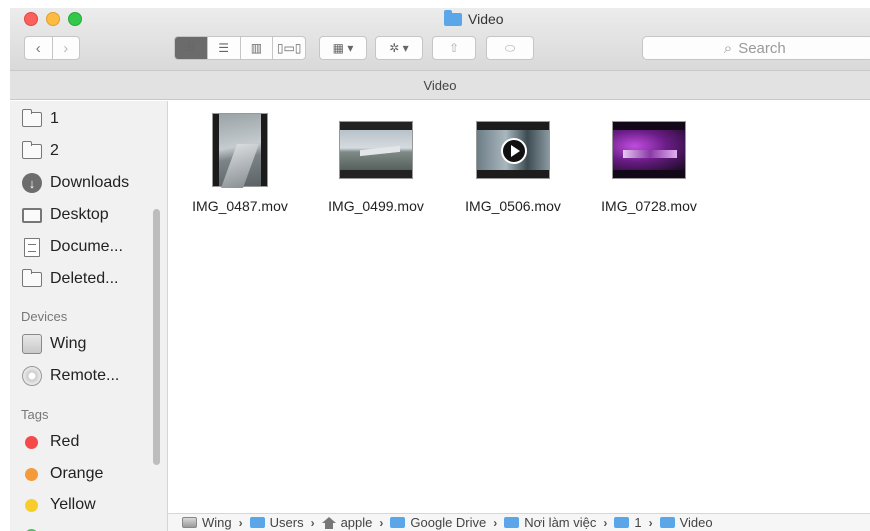 Image resolution: width=870 pixels, height=531 pixels. I want to click on path-crumb-label: Video, so click(696, 522).